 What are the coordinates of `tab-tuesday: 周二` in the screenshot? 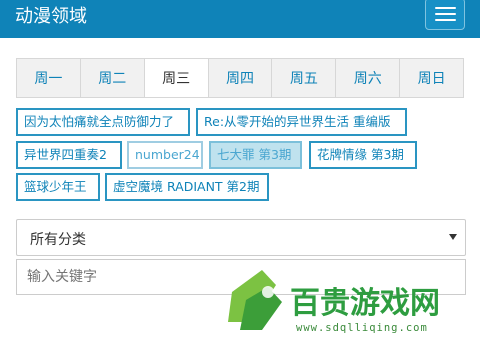 It's located at (113, 78).